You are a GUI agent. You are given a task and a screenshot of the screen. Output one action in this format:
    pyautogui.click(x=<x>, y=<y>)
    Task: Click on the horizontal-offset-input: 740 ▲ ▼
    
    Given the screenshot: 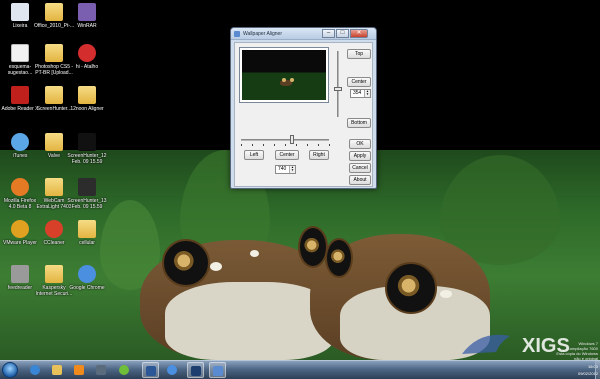 What is the action you would take?
    pyautogui.click(x=285, y=169)
    